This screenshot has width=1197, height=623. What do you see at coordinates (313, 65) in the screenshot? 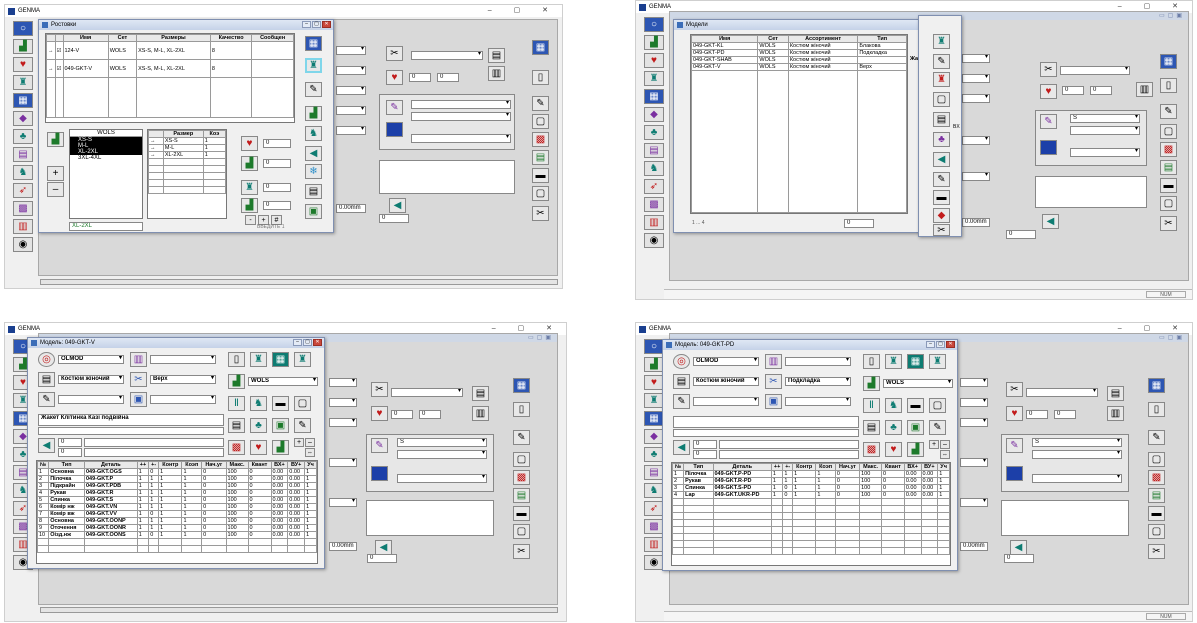
I see `shirts-icon: ♜` at bounding box center [313, 65].